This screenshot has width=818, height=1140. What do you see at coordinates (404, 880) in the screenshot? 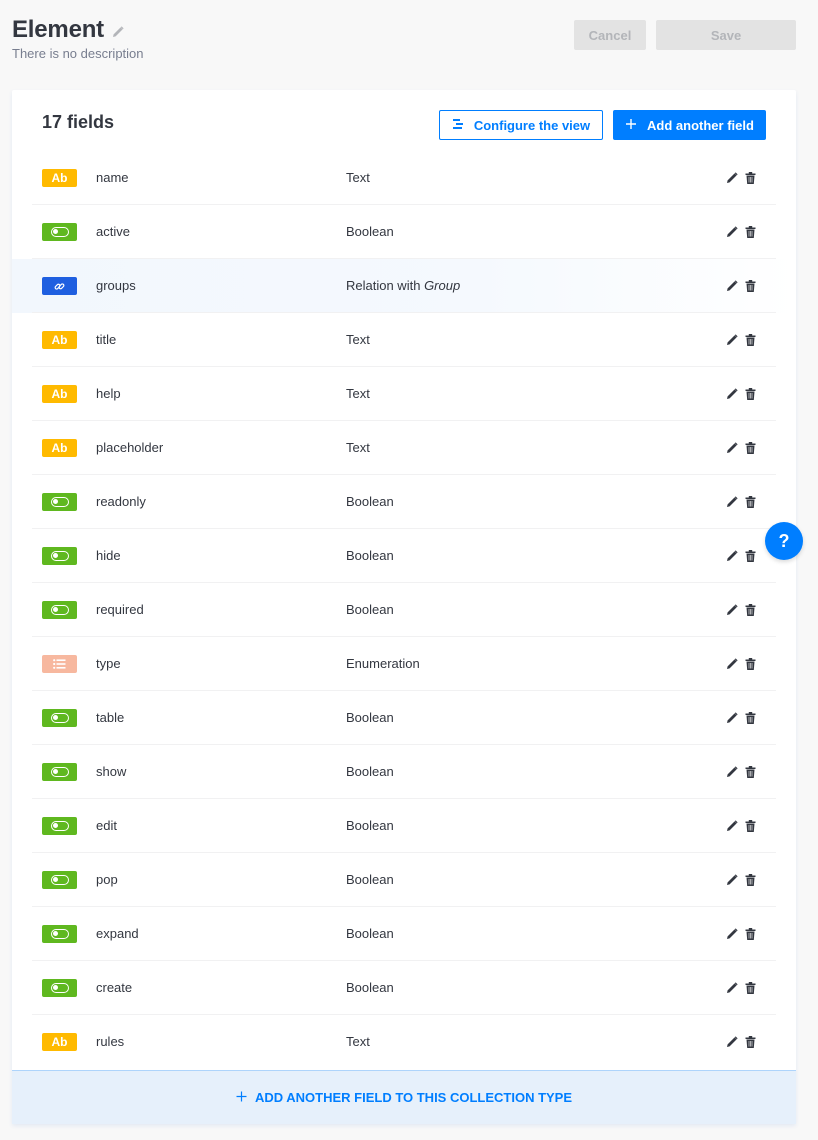
I see `field-row-pop: pop Boolean` at bounding box center [404, 880].